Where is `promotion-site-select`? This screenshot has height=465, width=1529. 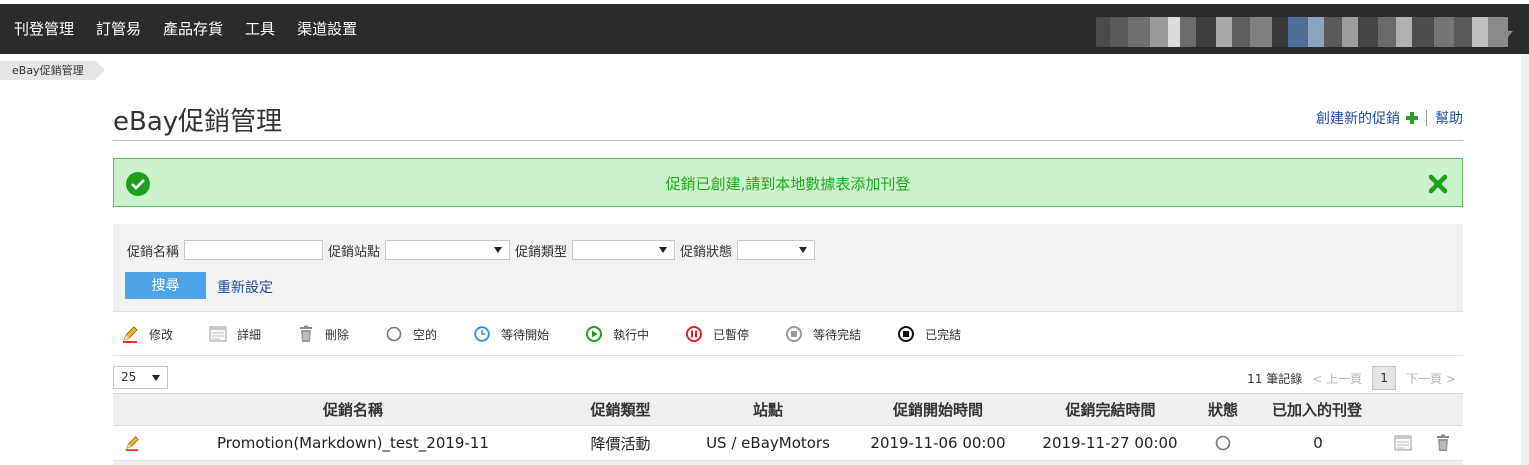
promotion-site-select is located at coordinates (448, 250).